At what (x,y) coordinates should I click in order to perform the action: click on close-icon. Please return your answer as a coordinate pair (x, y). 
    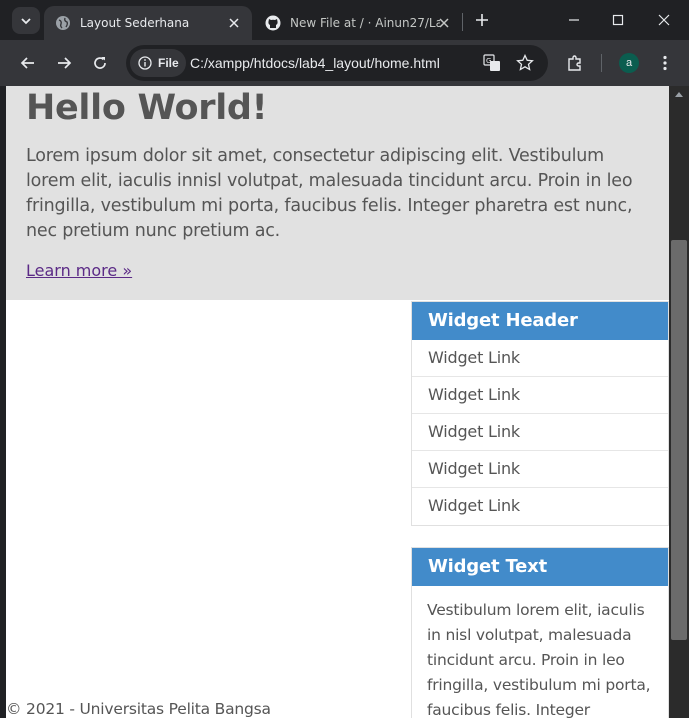
    Looking at the image, I should click on (664, 20).